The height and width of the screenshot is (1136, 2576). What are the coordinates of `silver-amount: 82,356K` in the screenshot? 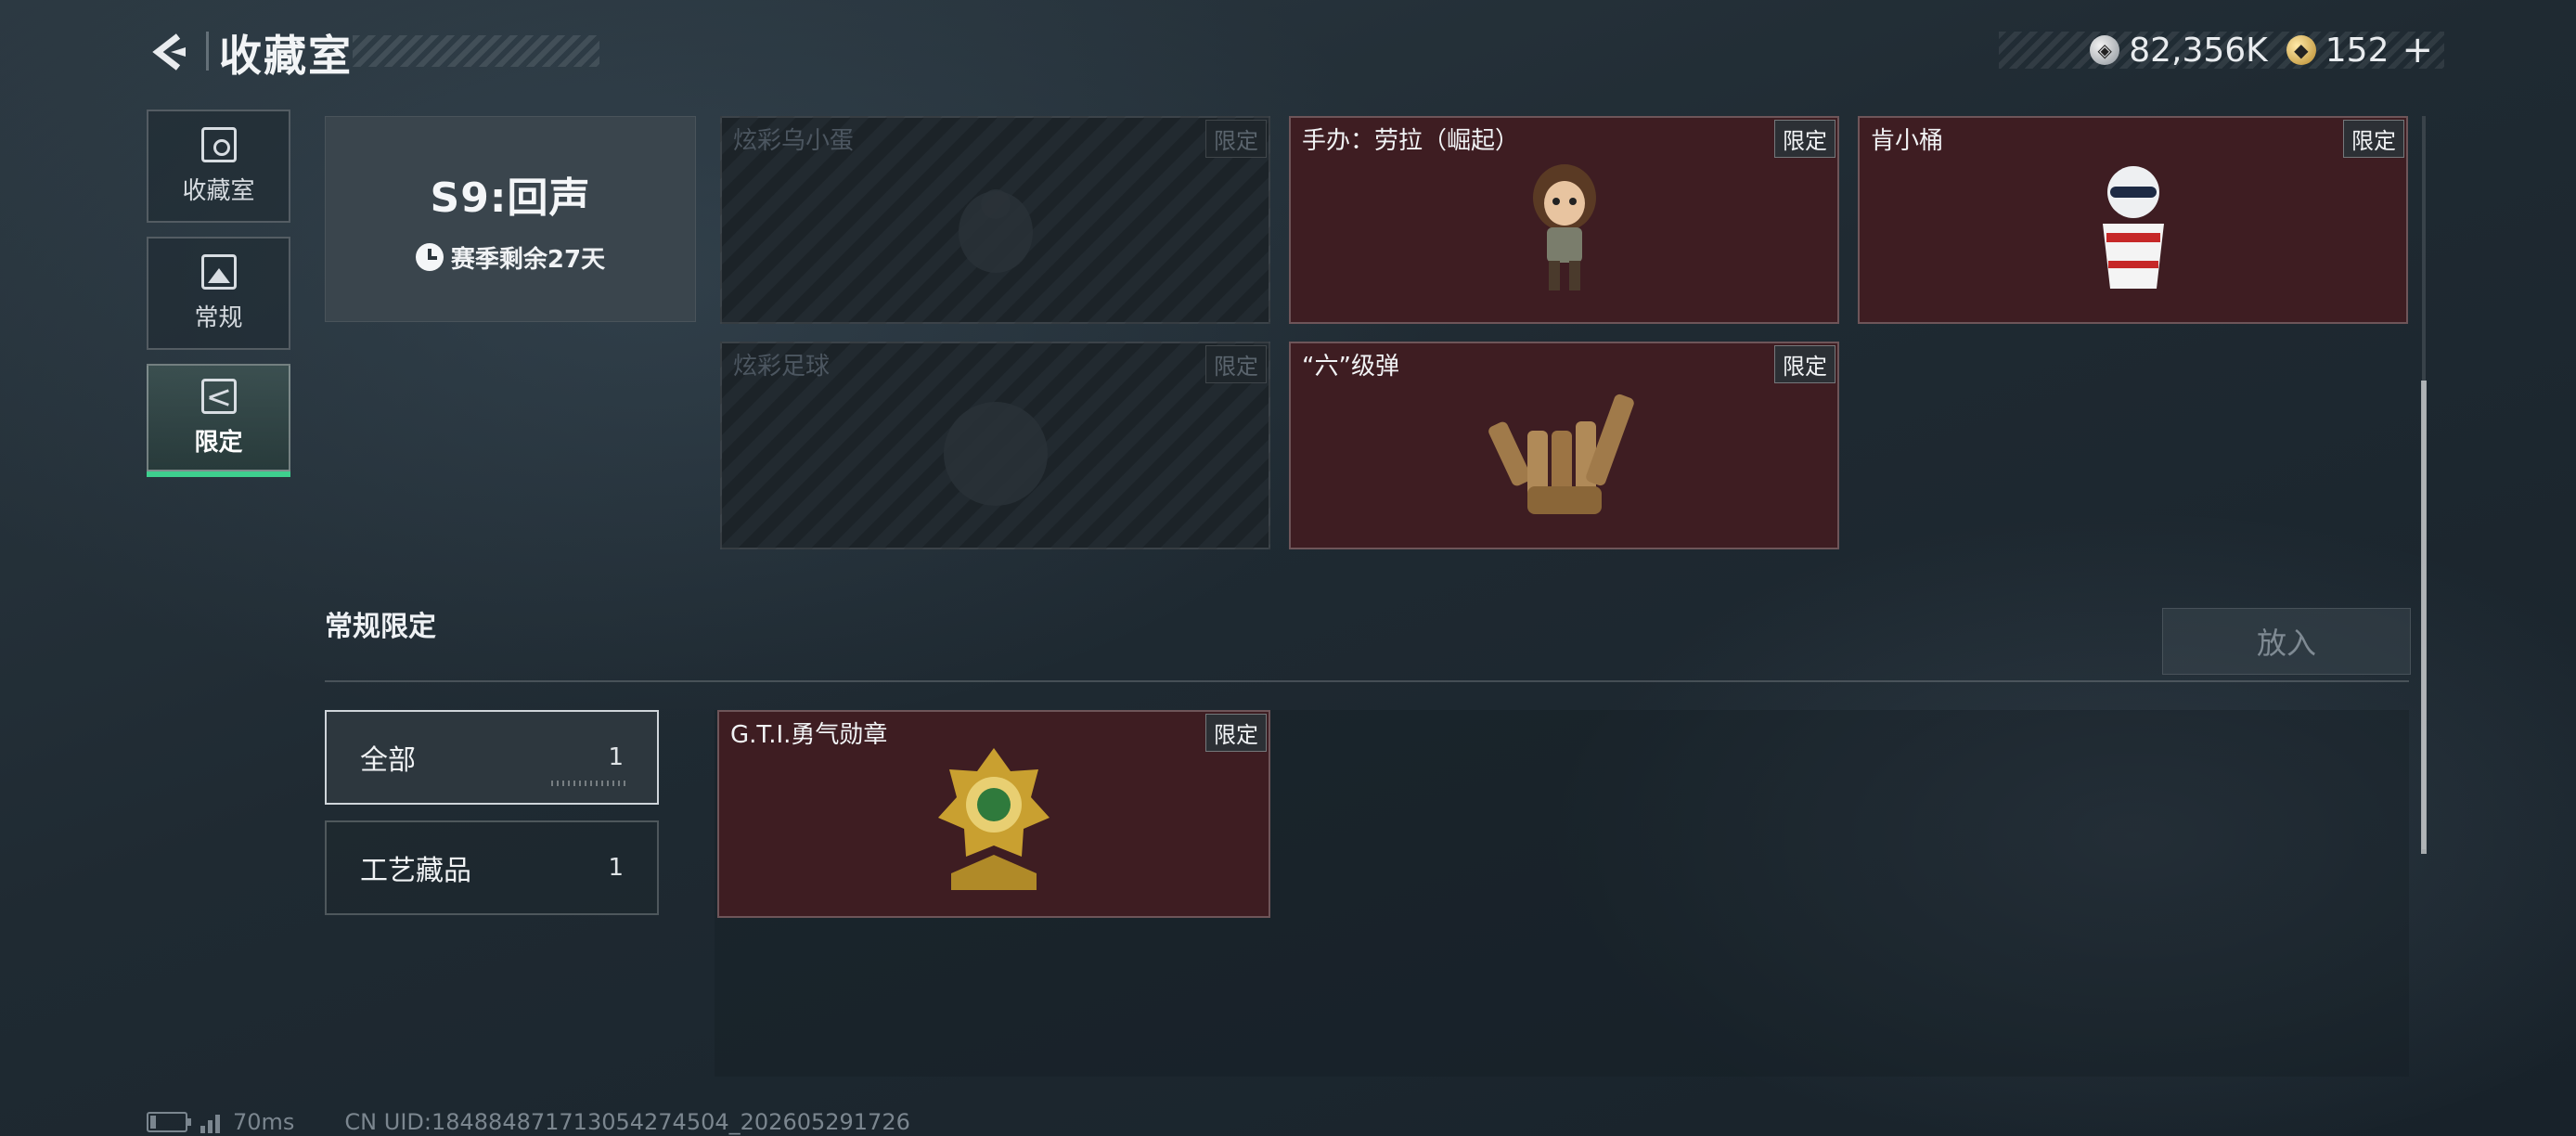 It's located at (2198, 50).